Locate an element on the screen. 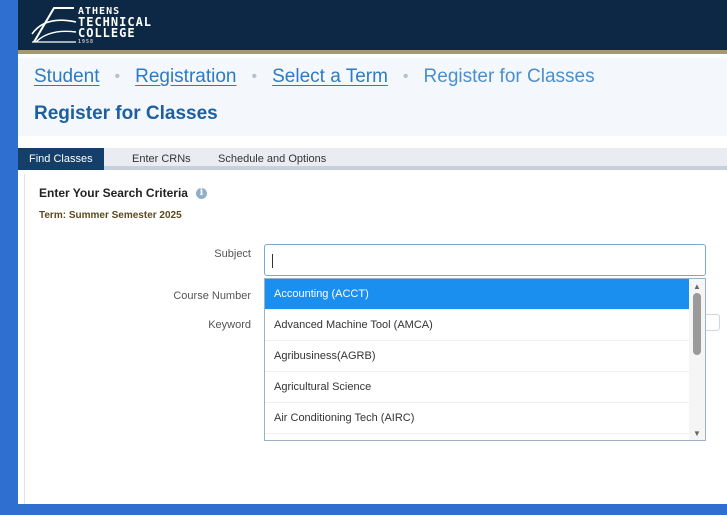 The width and height of the screenshot is (727, 515). term-label: Term: Summer Semester 2025 is located at coordinates (110, 215).